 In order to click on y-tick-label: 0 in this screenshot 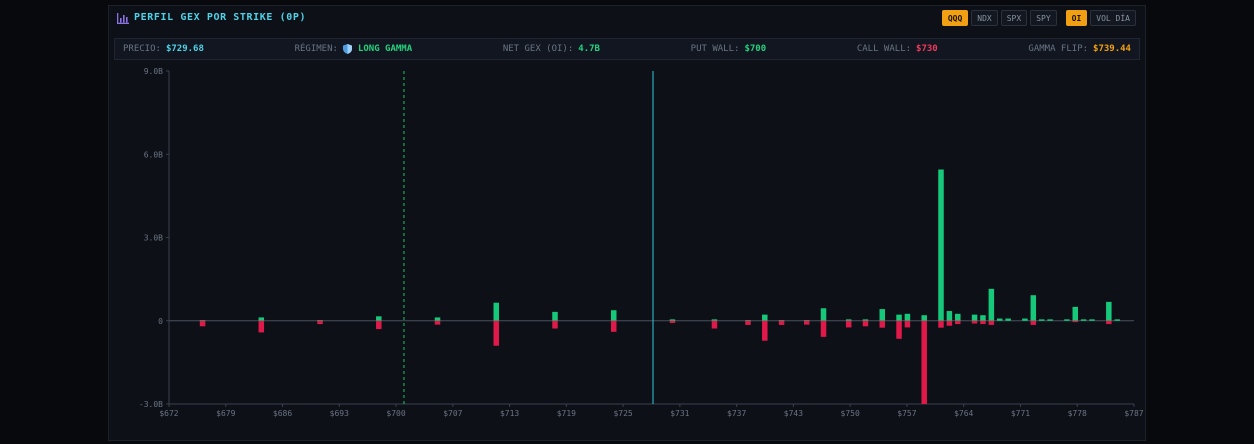, I will do `click(160, 321)`.